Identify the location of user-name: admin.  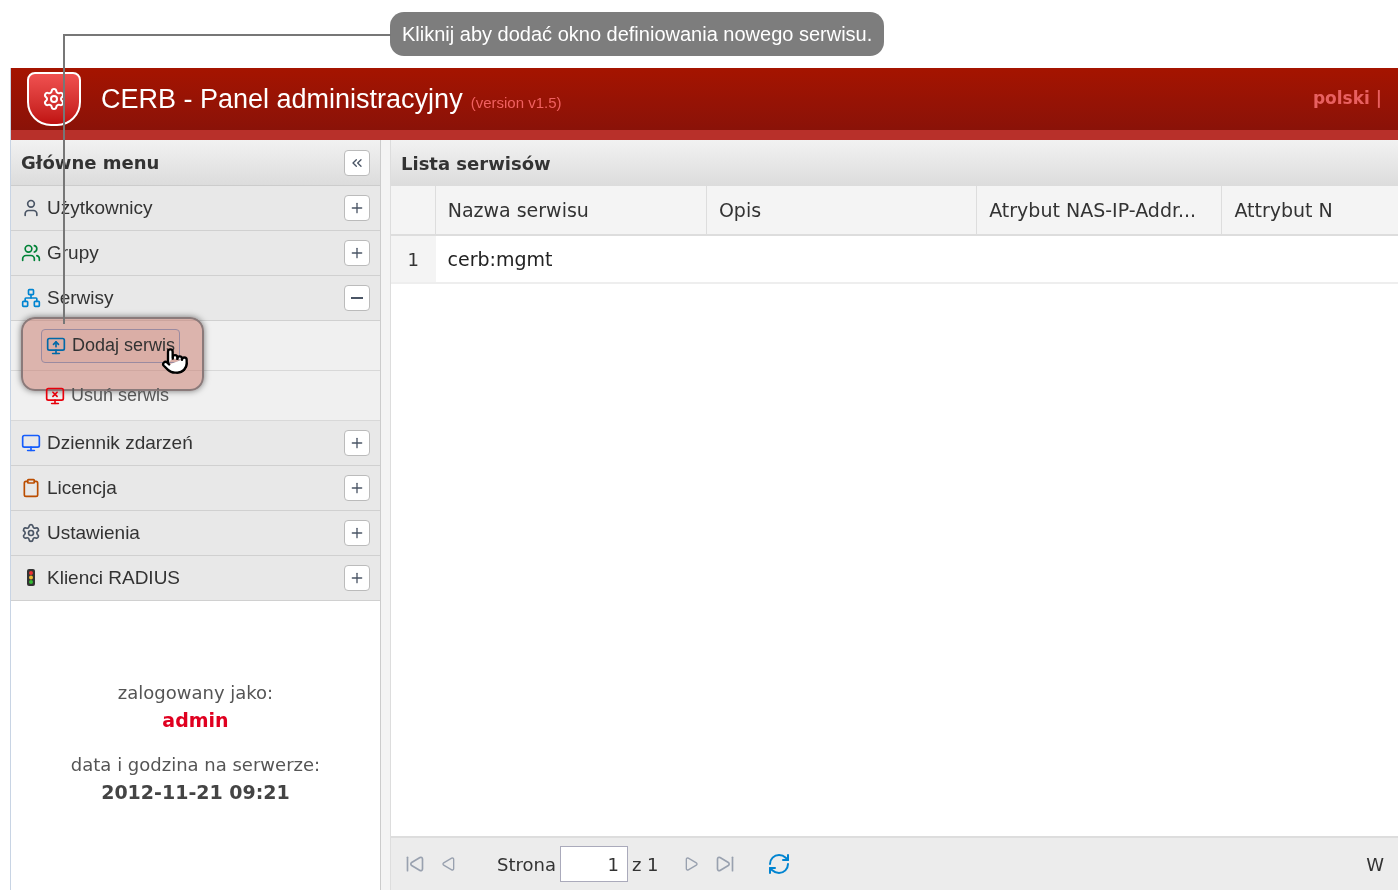
(195, 720).